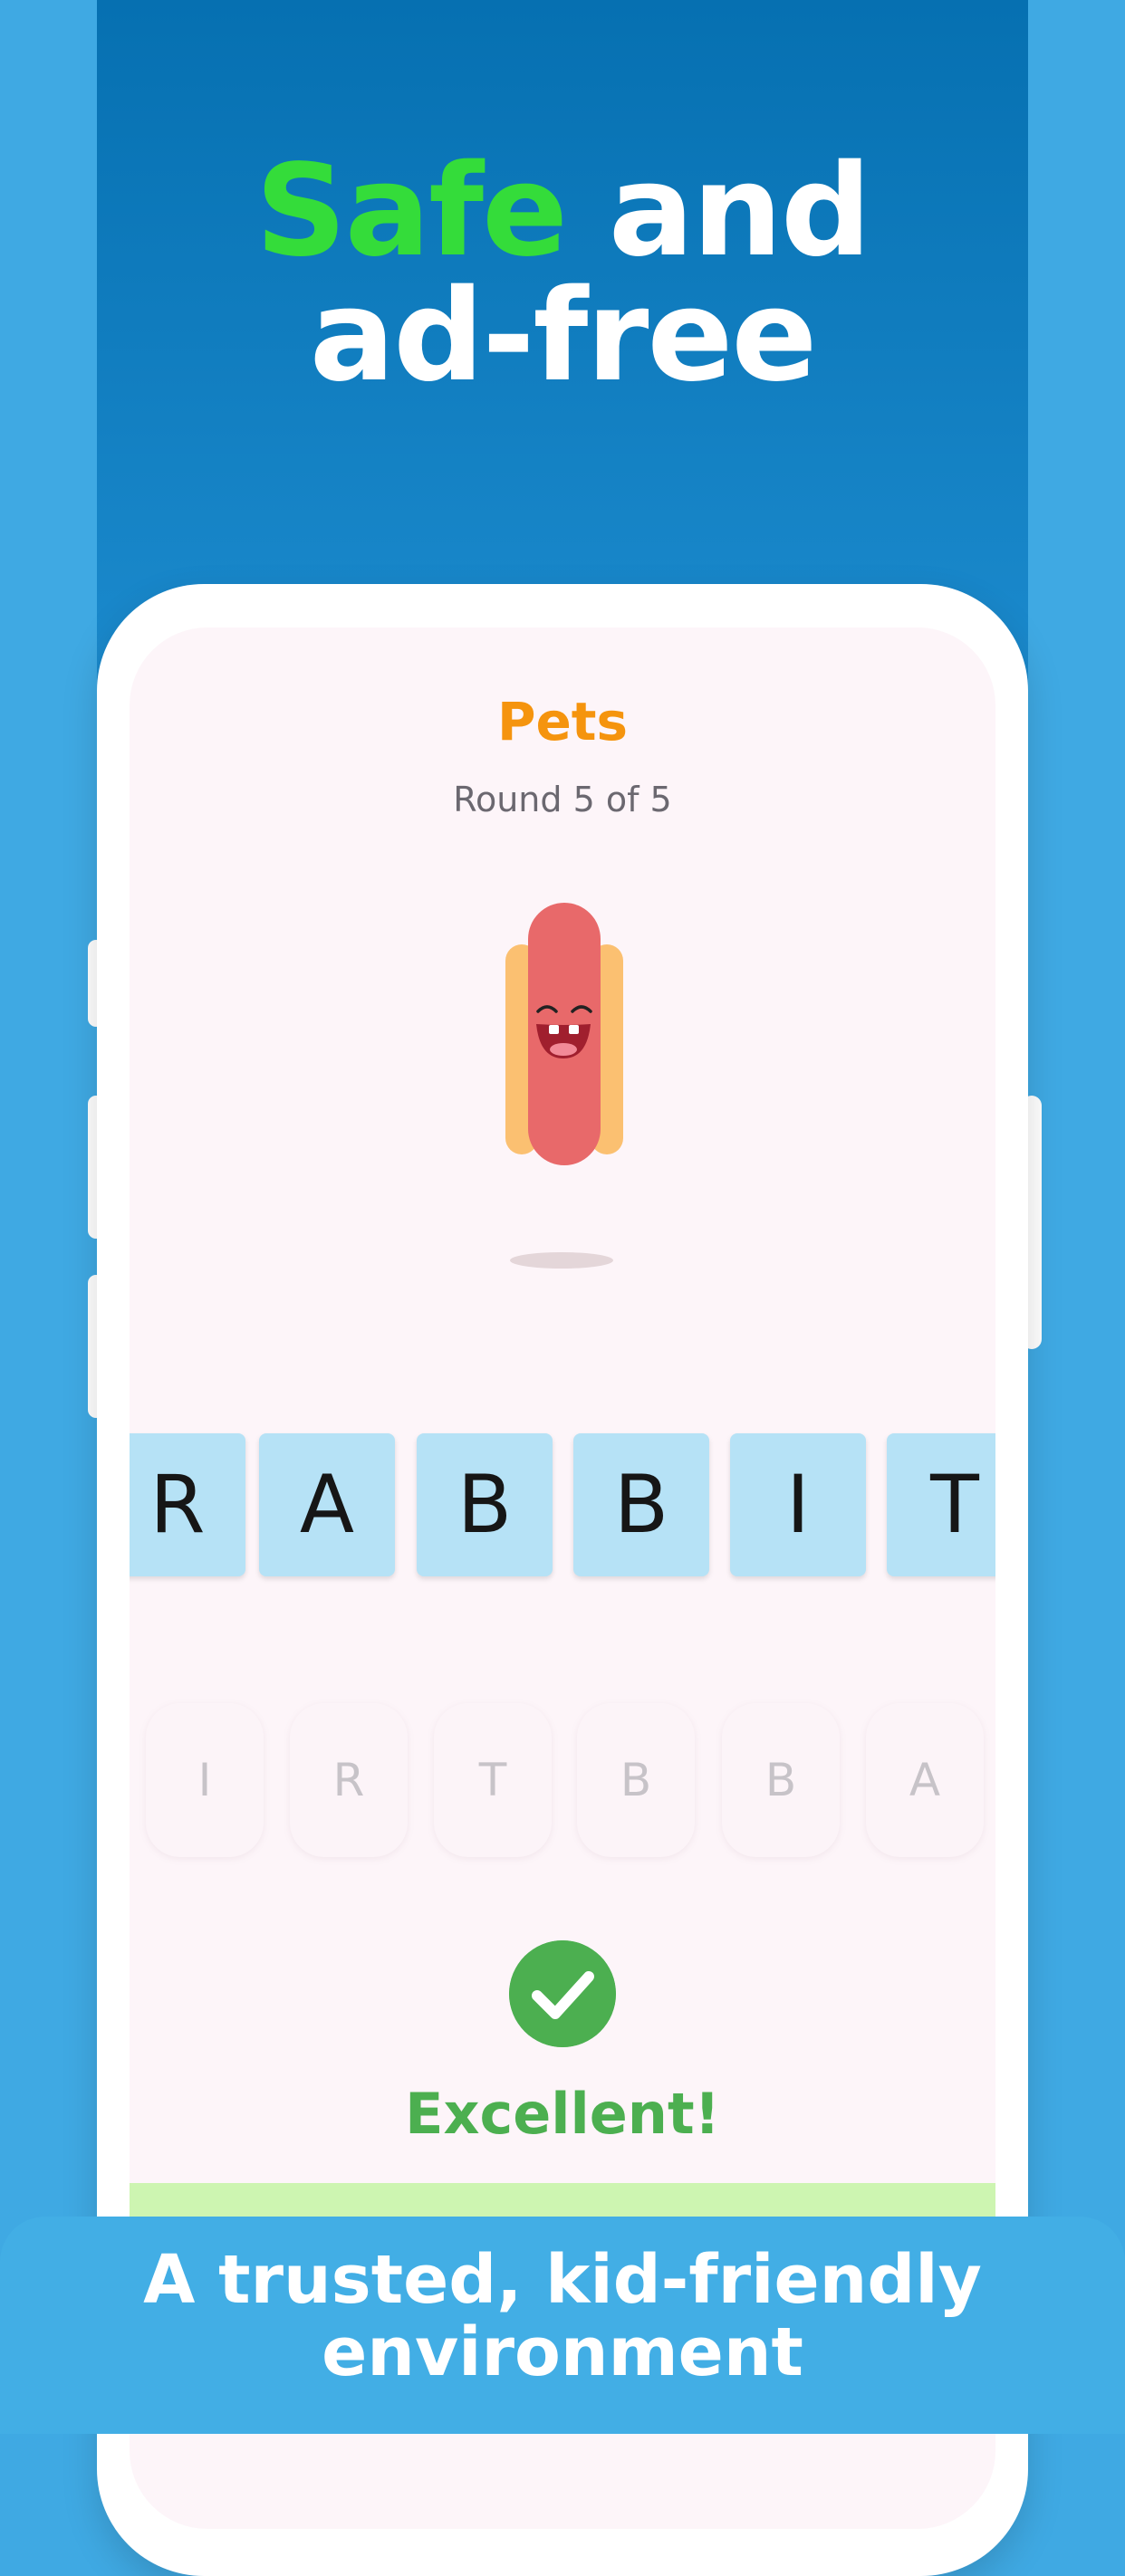 The image size is (1125, 2576). I want to click on checkmark-icon, so click(562, 1993).